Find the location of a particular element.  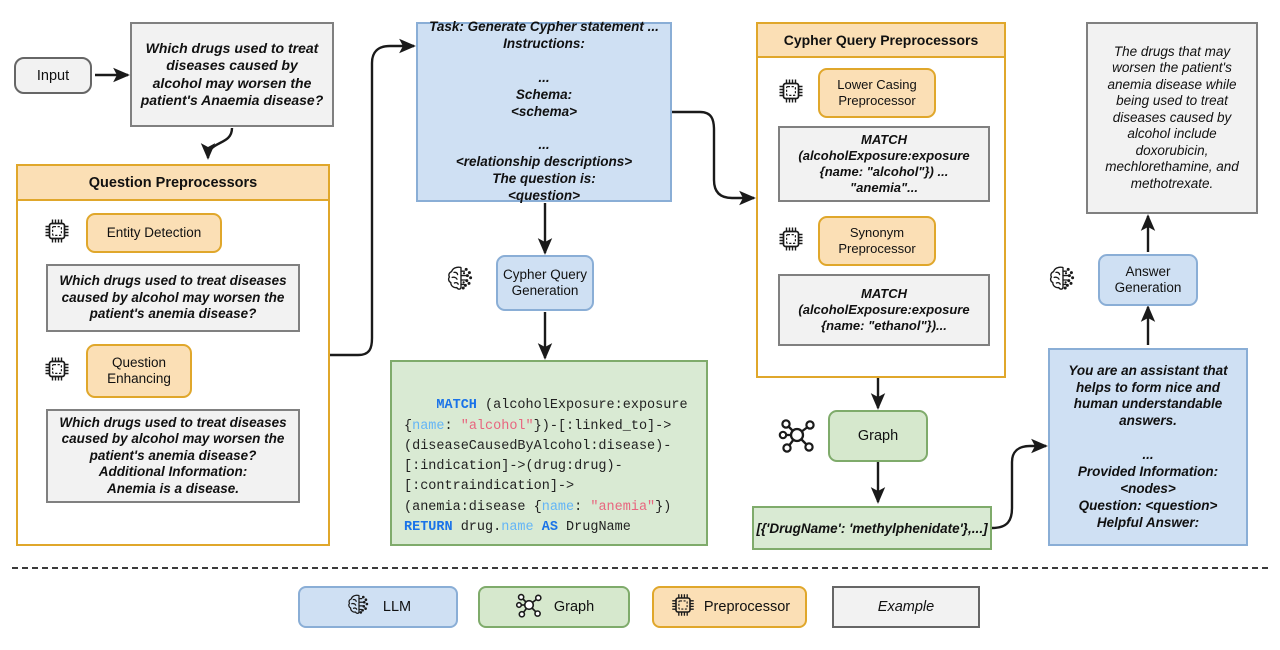

question-enhancing-example-bold1: Additional Information: is located at coordinates (173, 472).